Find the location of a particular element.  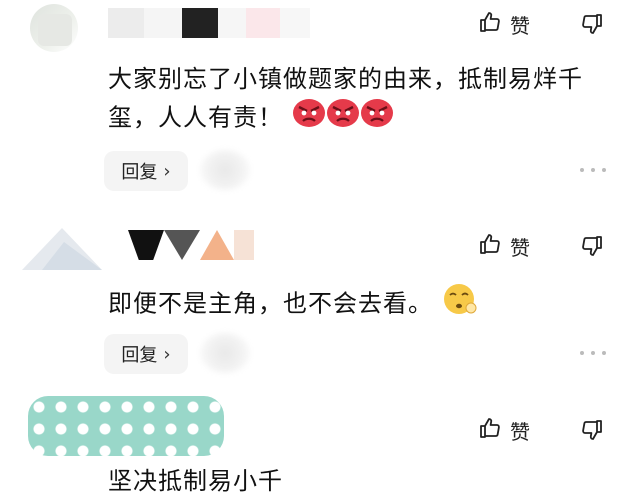

comment-text: 即便不是主角，也不会去看。 is located at coordinates (360, 304).